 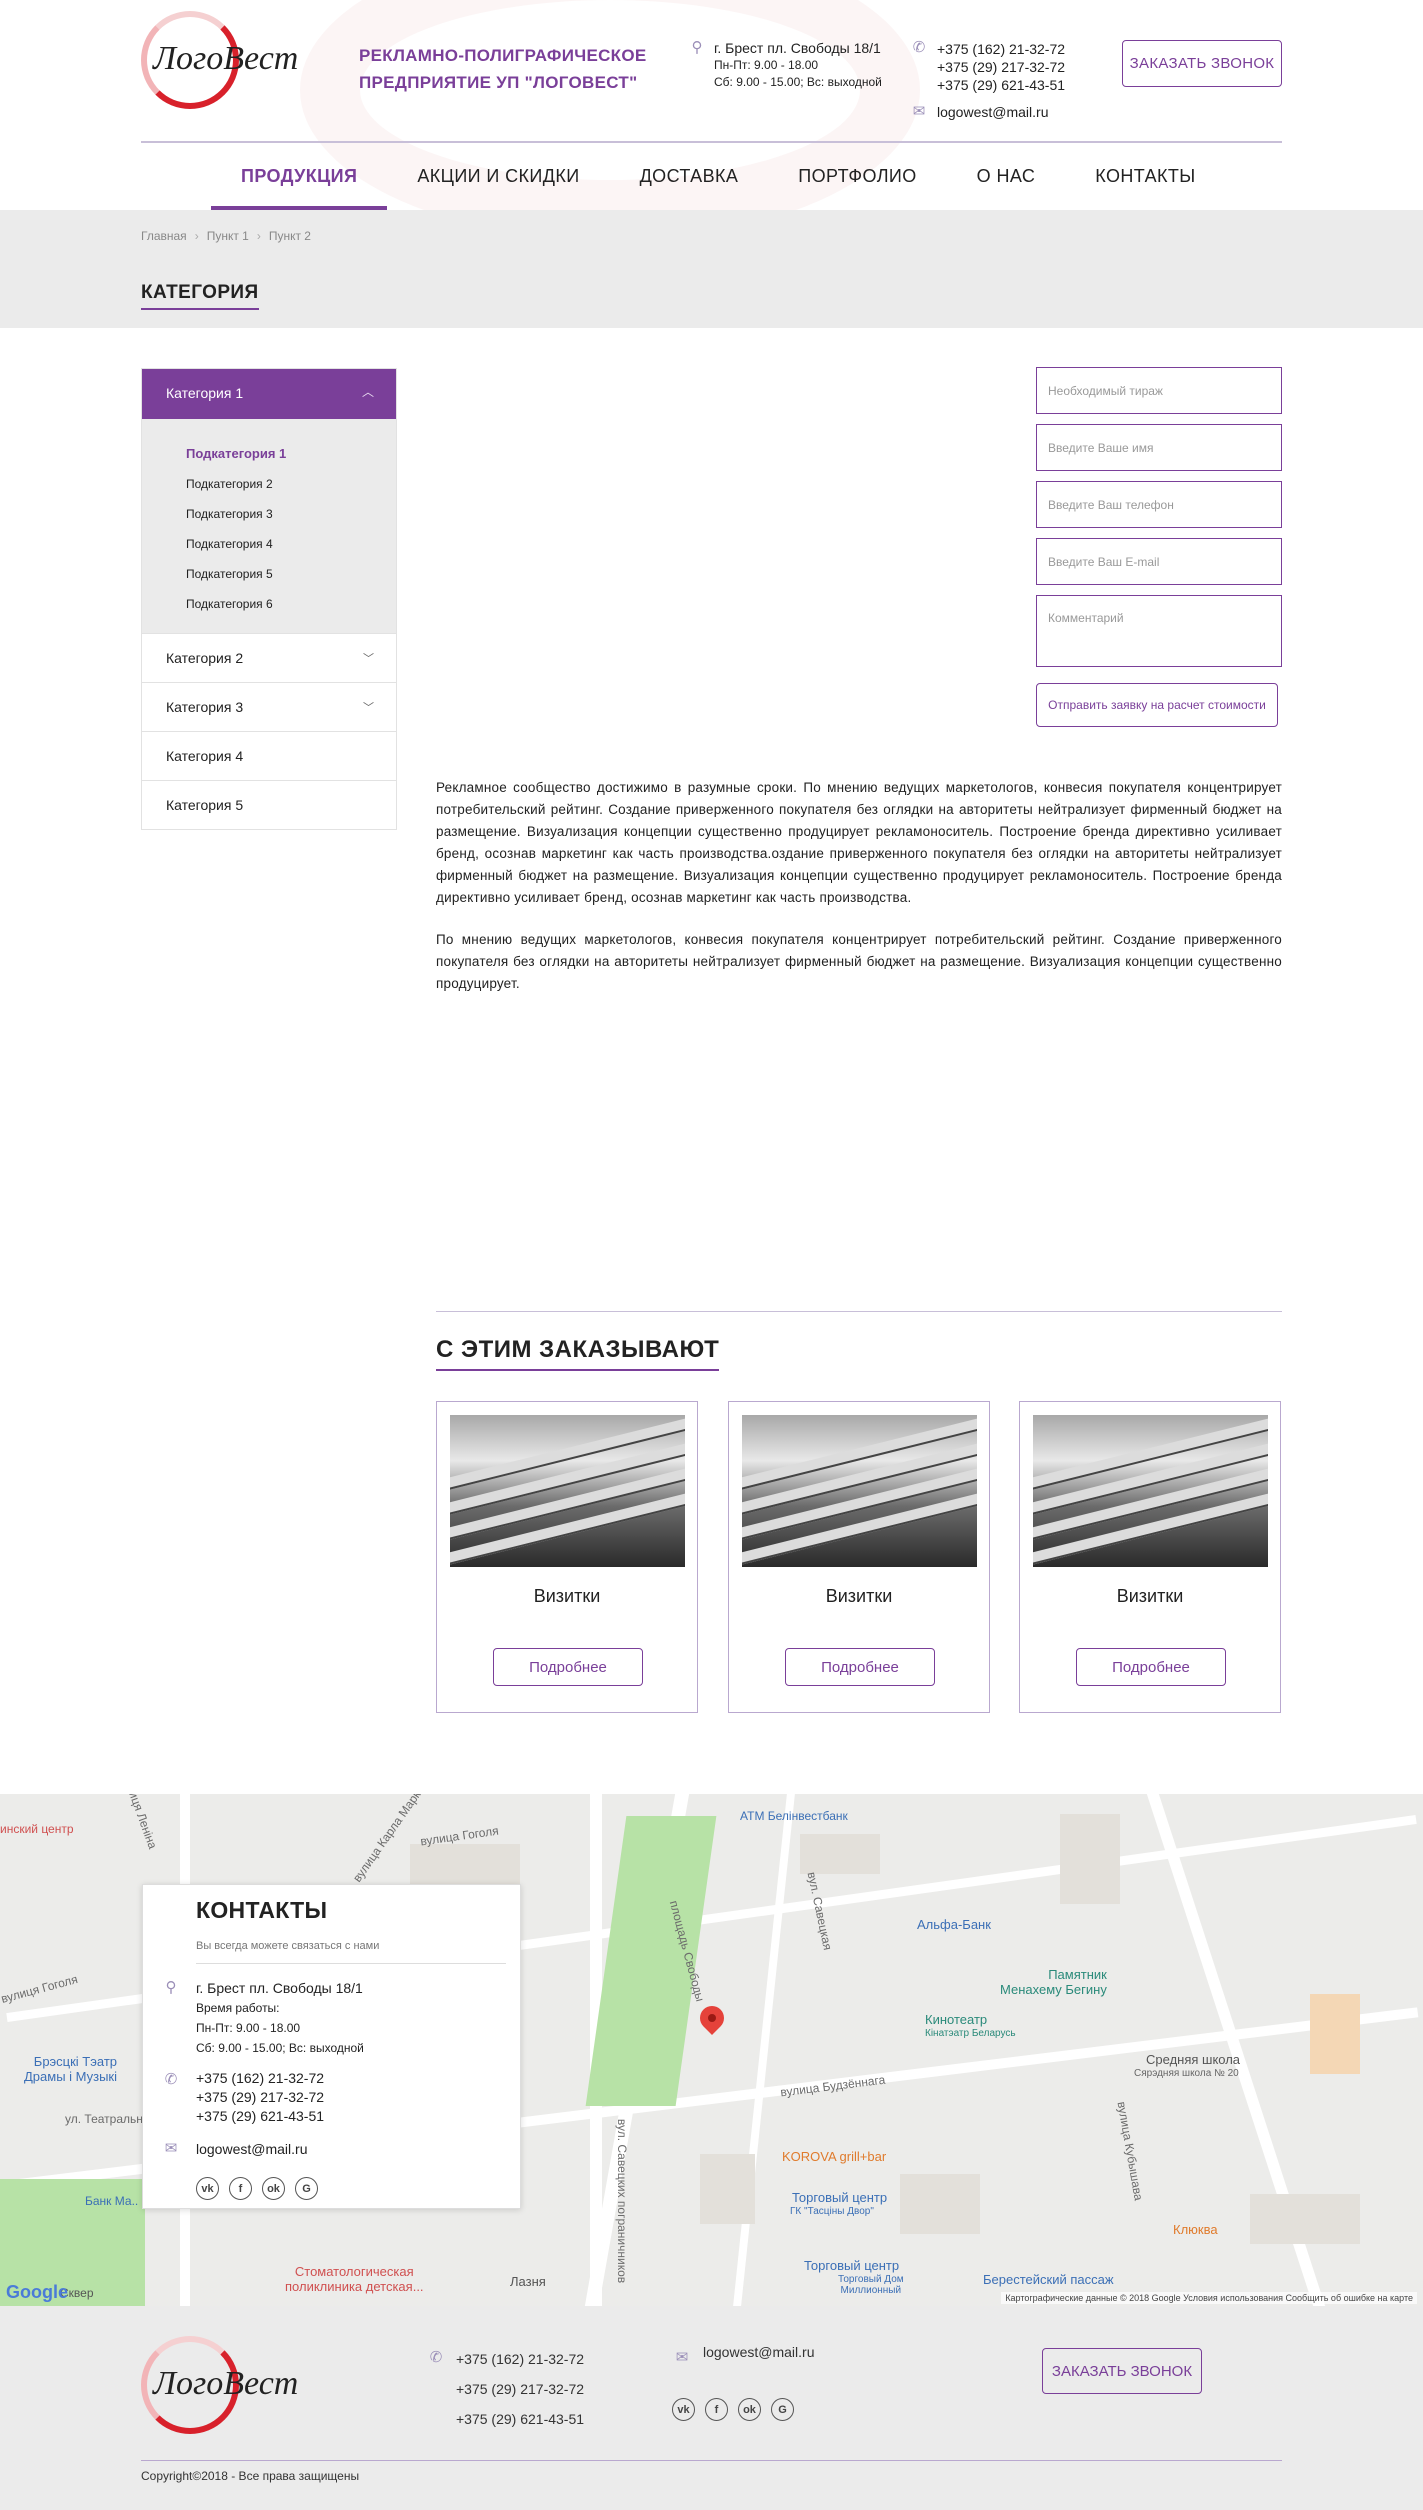 I want to click on map-poi-mall-1-sub: ГК "Тасціны Двор", so click(x=832, y=2211).